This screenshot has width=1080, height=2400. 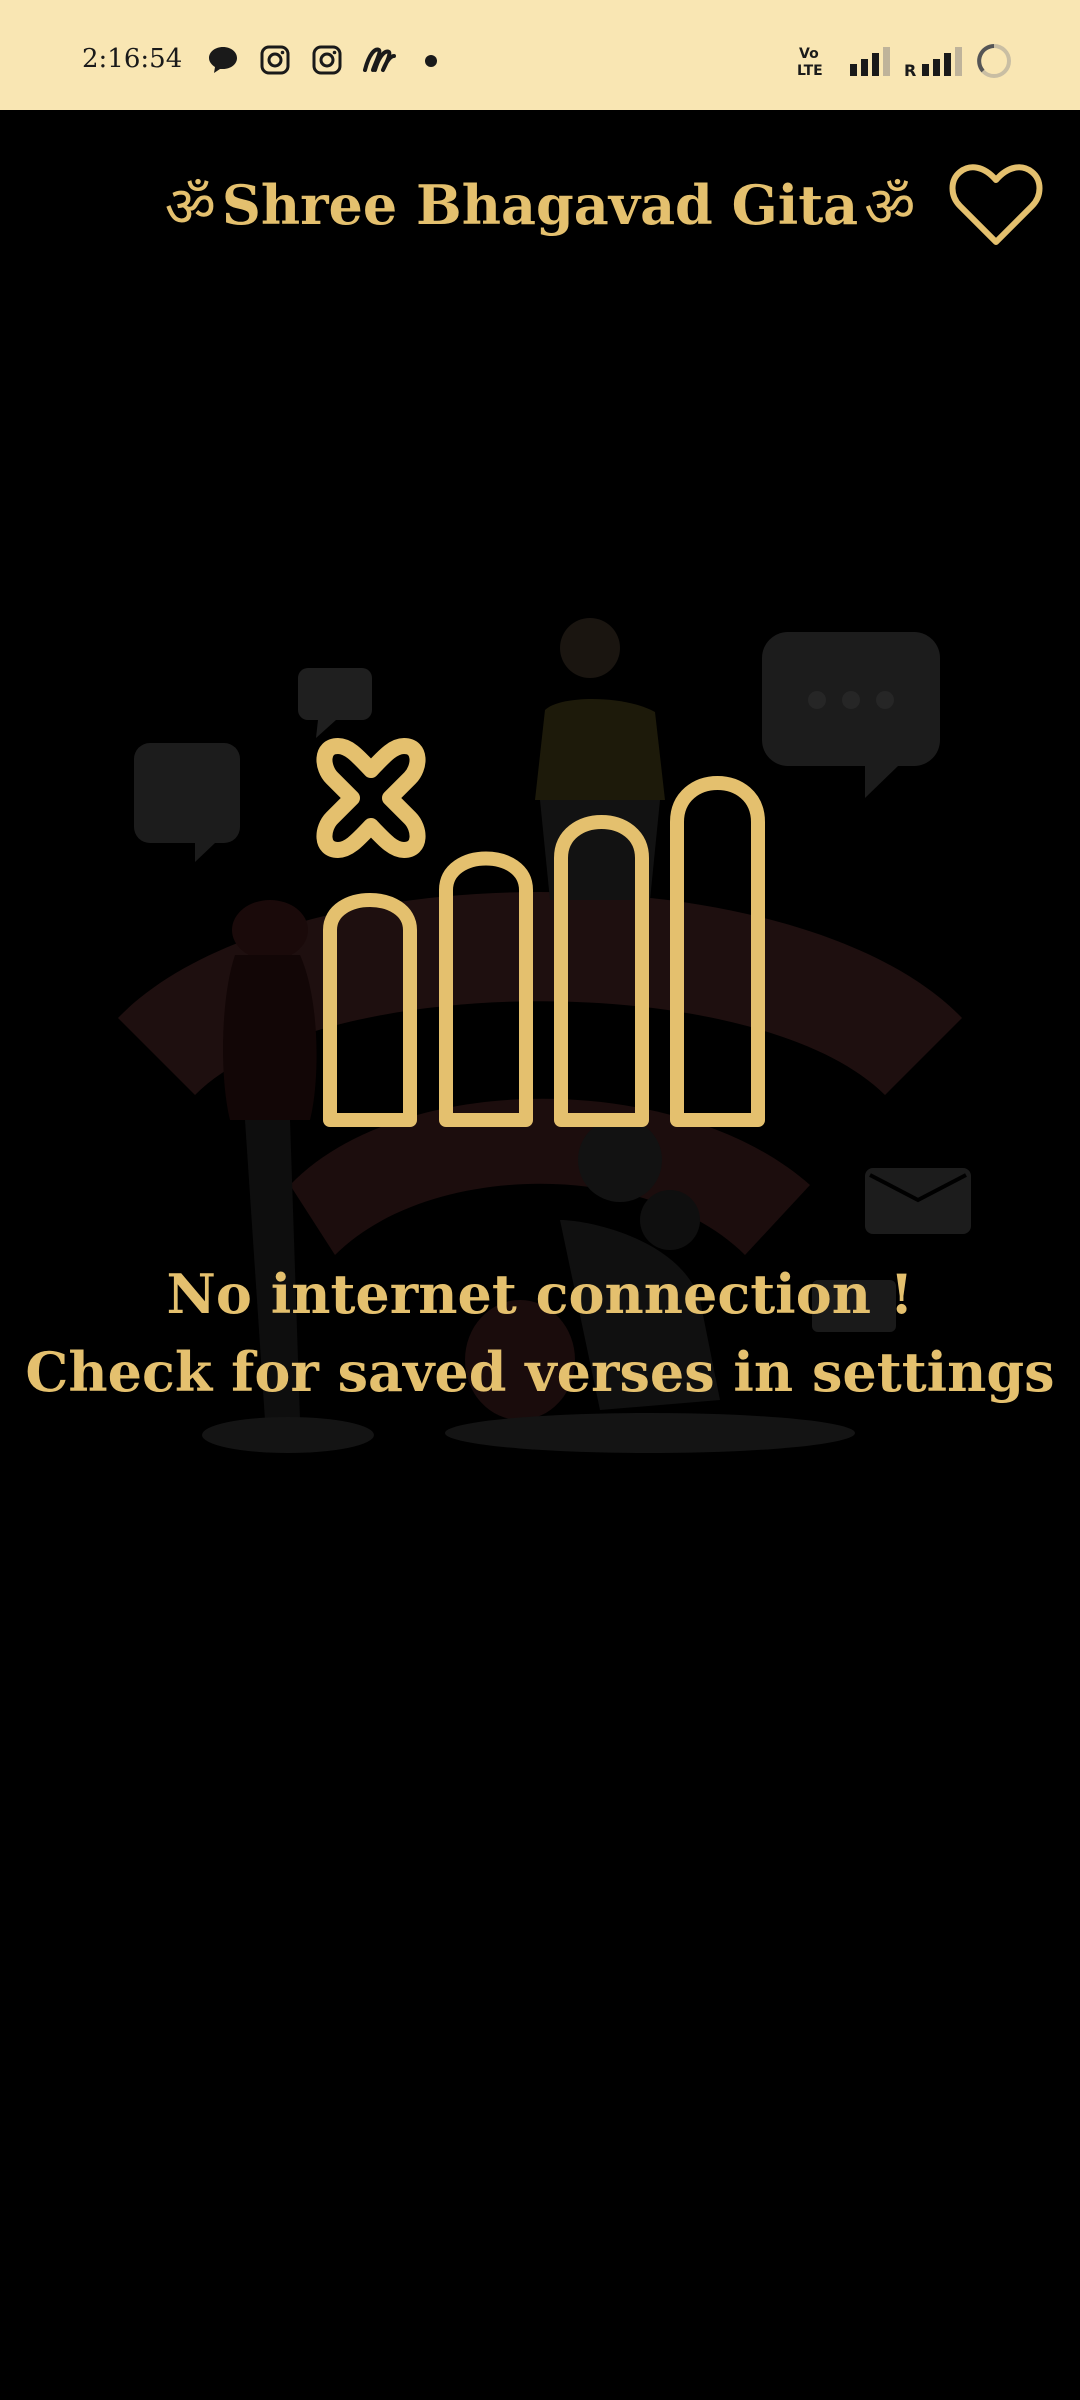 What do you see at coordinates (379, 59) in the screenshot?
I see `app-logo-icon` at bounding box center [379, 59].